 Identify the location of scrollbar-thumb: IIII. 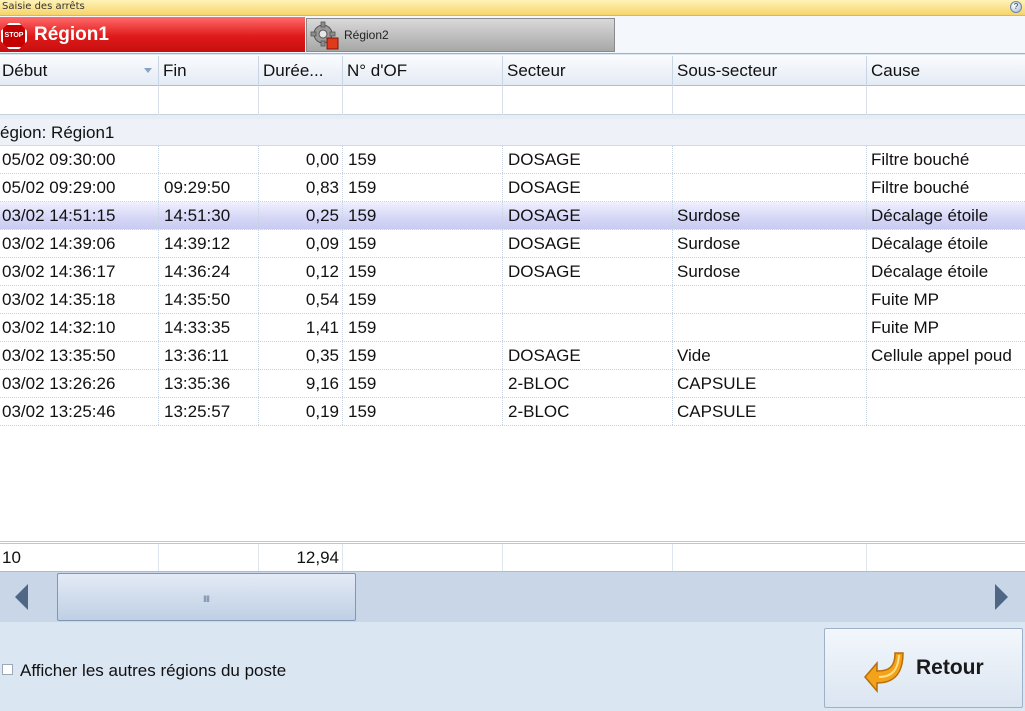
(206, 597).